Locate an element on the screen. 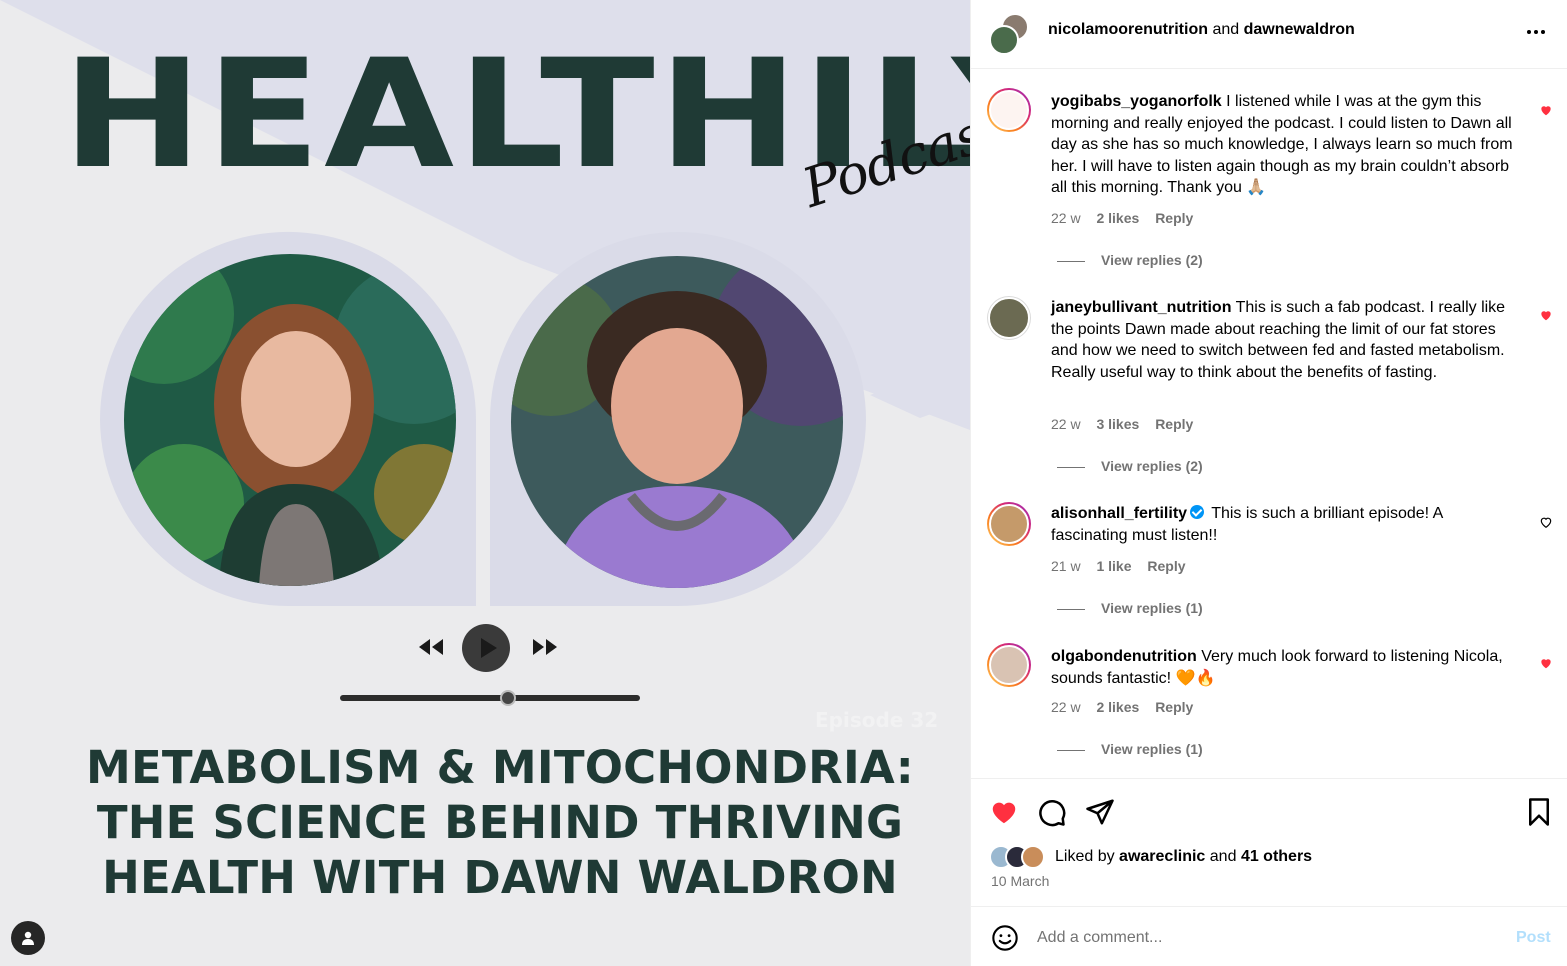  portrait-guest is located at coordinates (677, 422).